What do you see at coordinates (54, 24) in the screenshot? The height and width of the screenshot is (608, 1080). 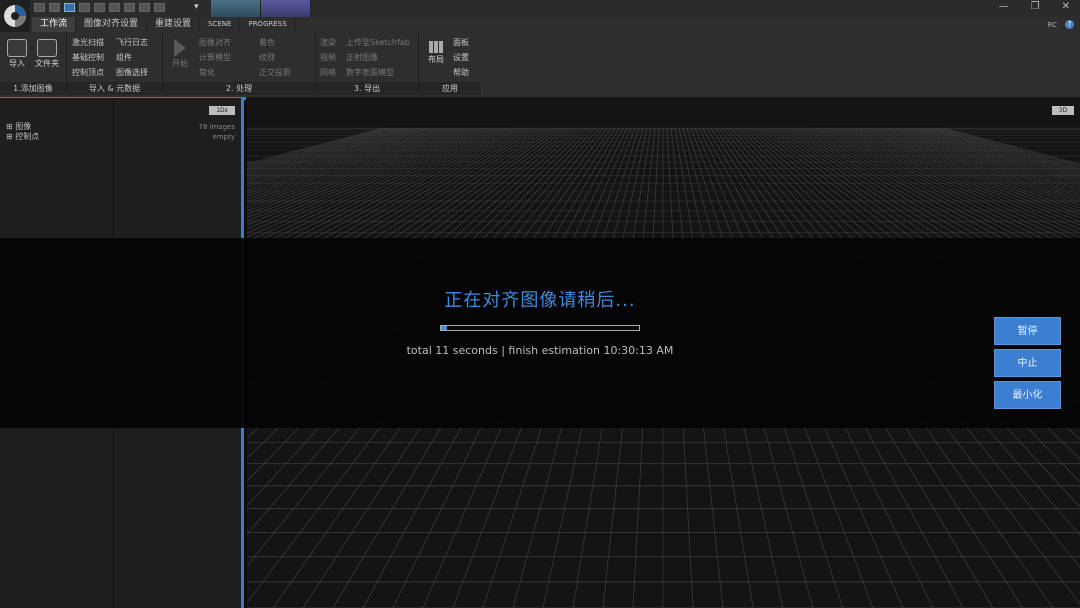 I see `tab-workflow: 工作流` at bounding box center [54, 24].